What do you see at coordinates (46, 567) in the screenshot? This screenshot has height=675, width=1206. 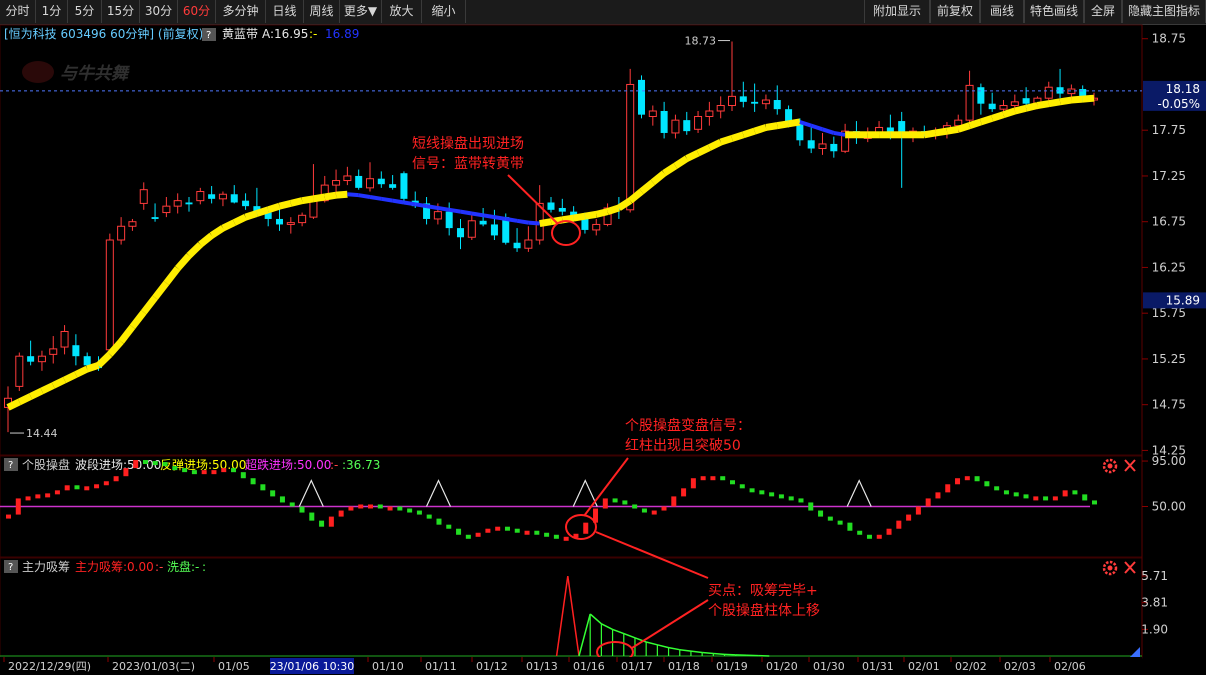 I see `panel3-name: 主力吸筹` at bounding box center [46, 567].